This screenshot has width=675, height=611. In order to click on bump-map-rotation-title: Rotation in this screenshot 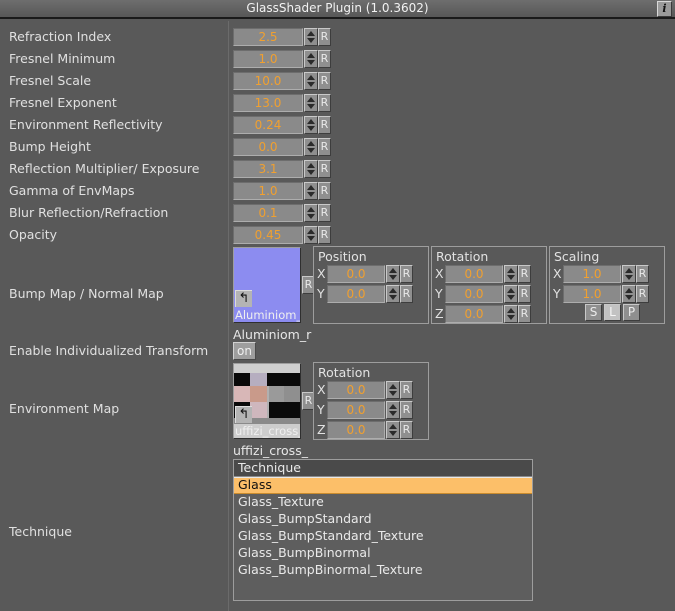, I will do `click(462, 256)`.